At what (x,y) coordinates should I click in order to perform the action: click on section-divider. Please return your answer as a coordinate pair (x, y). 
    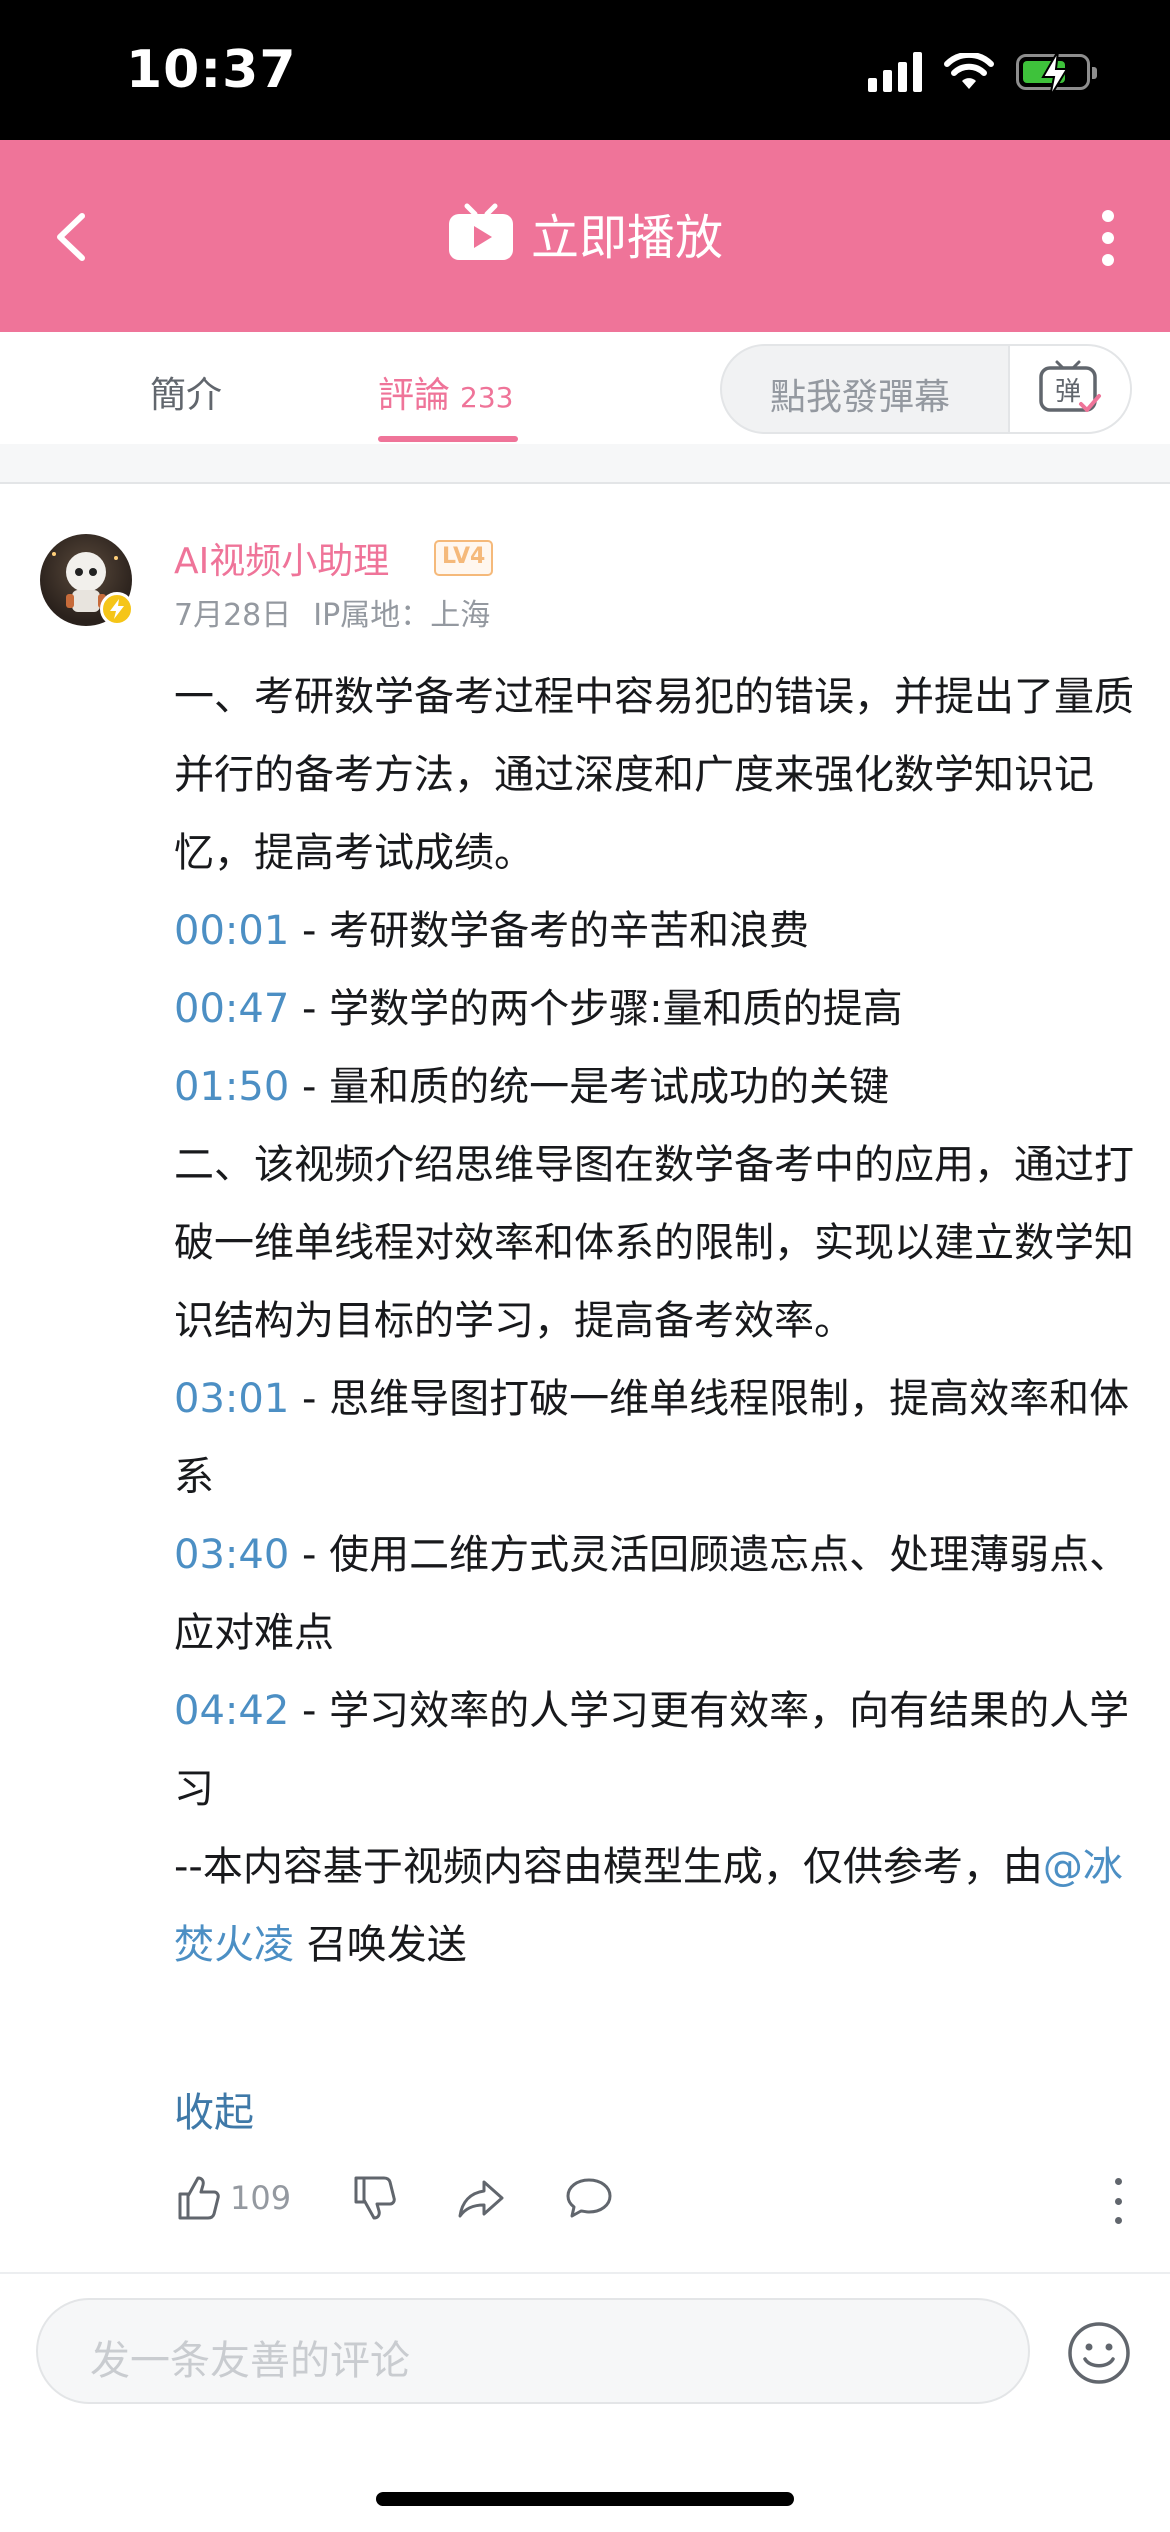
    Looking at the image, I should click on (585, 464).